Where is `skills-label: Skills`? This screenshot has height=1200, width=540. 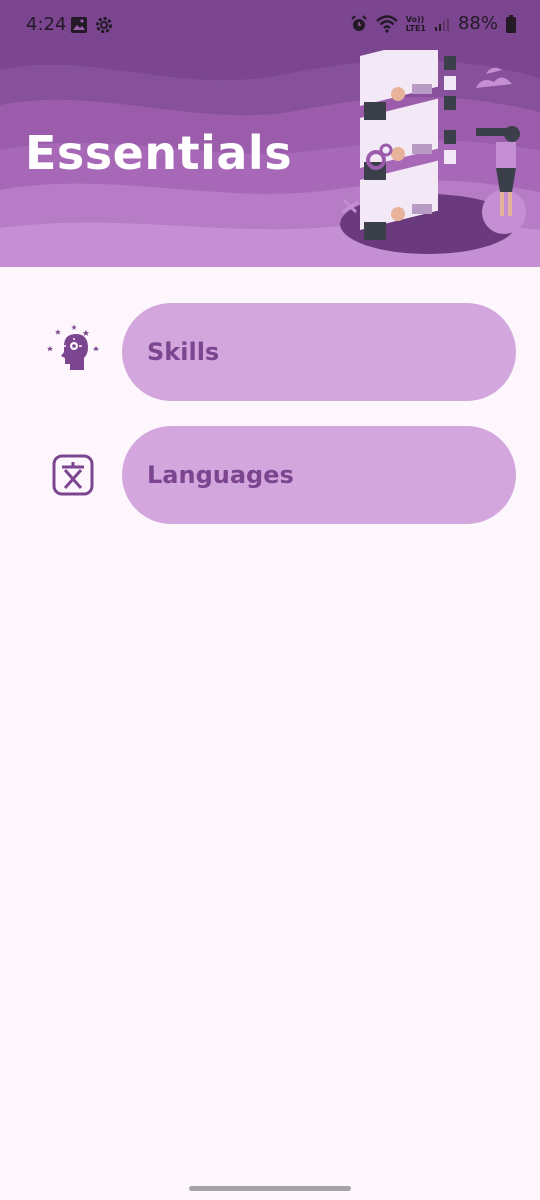 skills-label: Skills is located at coordinates (183, 352).